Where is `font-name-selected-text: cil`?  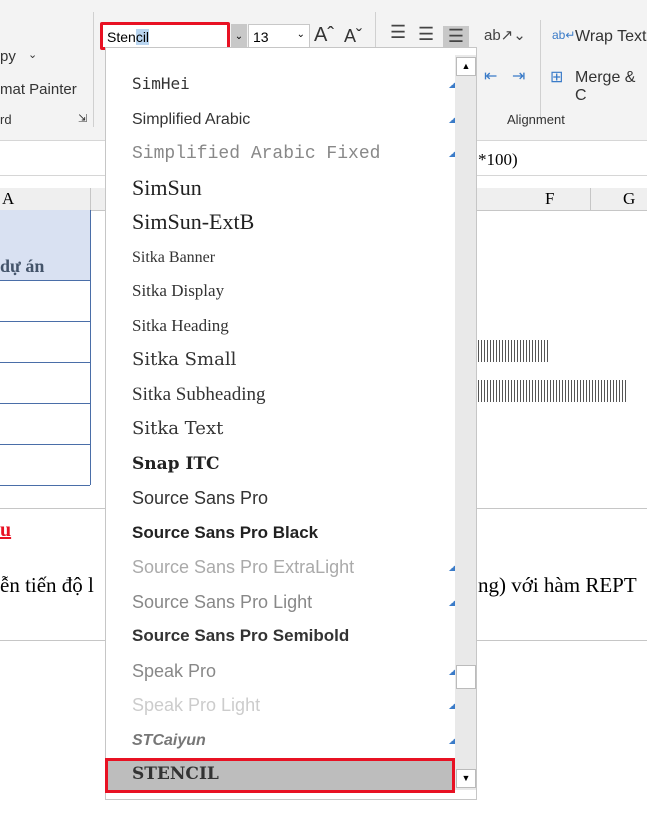
font-name-selected-text: cil is located at coordinates (142, 37).